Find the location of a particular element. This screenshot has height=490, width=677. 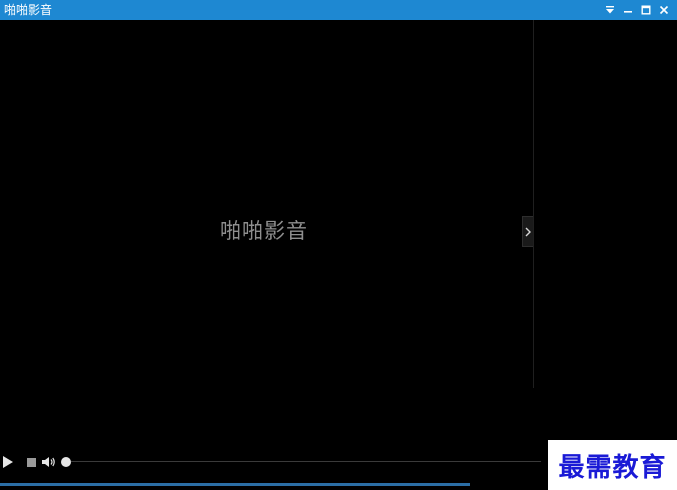

volume-button is located at coordinates (49, 462).